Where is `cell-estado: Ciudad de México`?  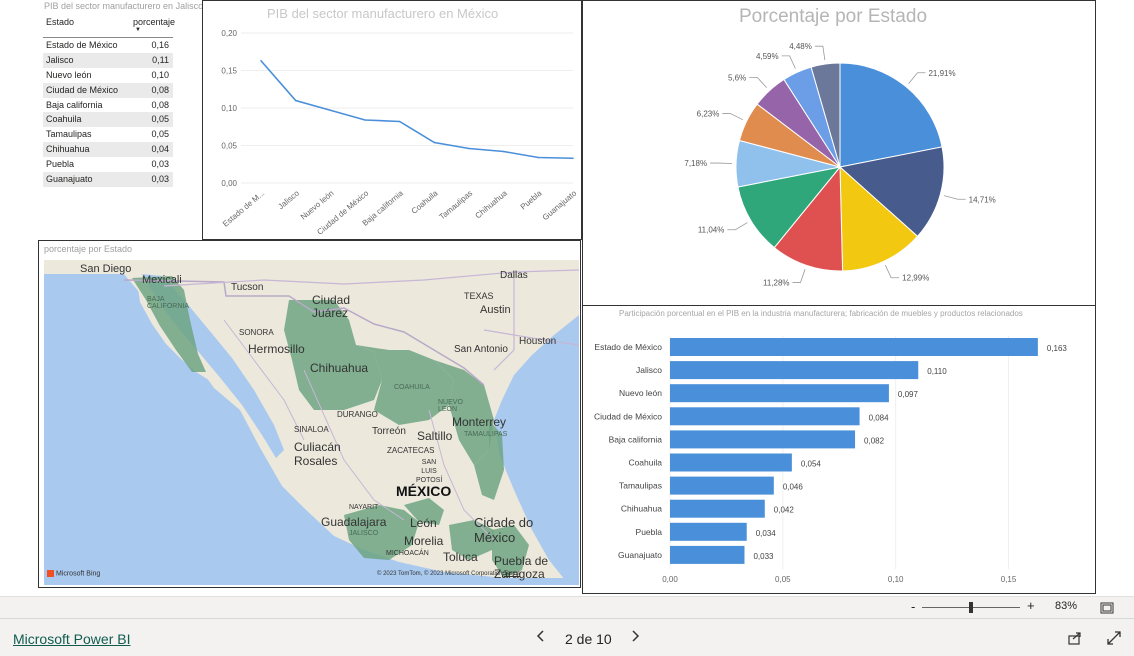
cell-estado: Ciudad de México is located at coordinates (87, 90).